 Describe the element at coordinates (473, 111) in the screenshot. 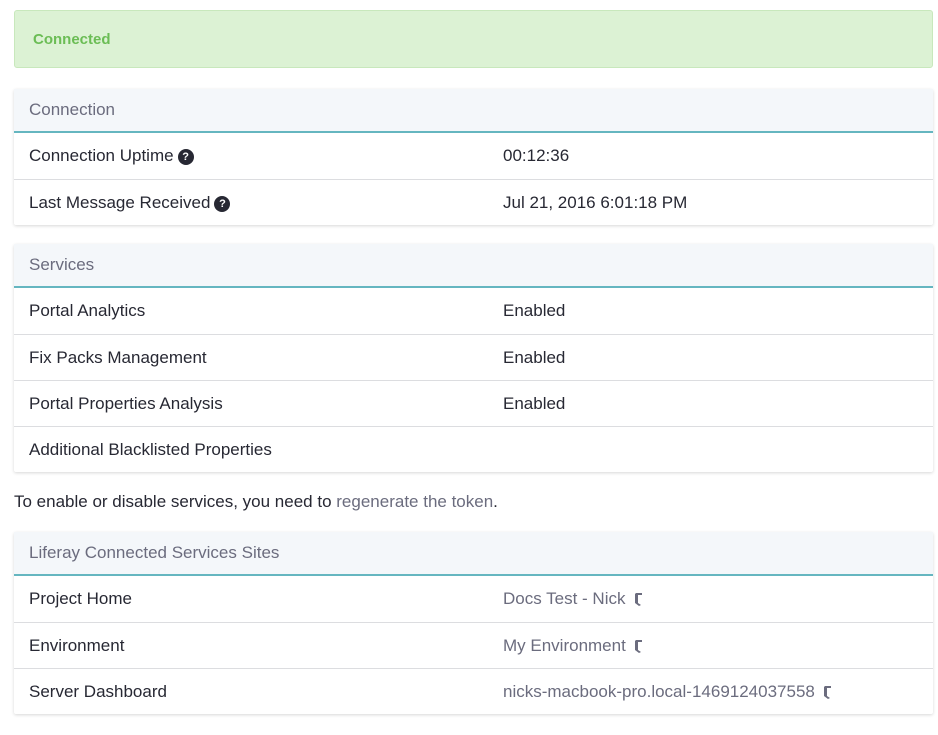

I see `panel-header: Connection` at that location.